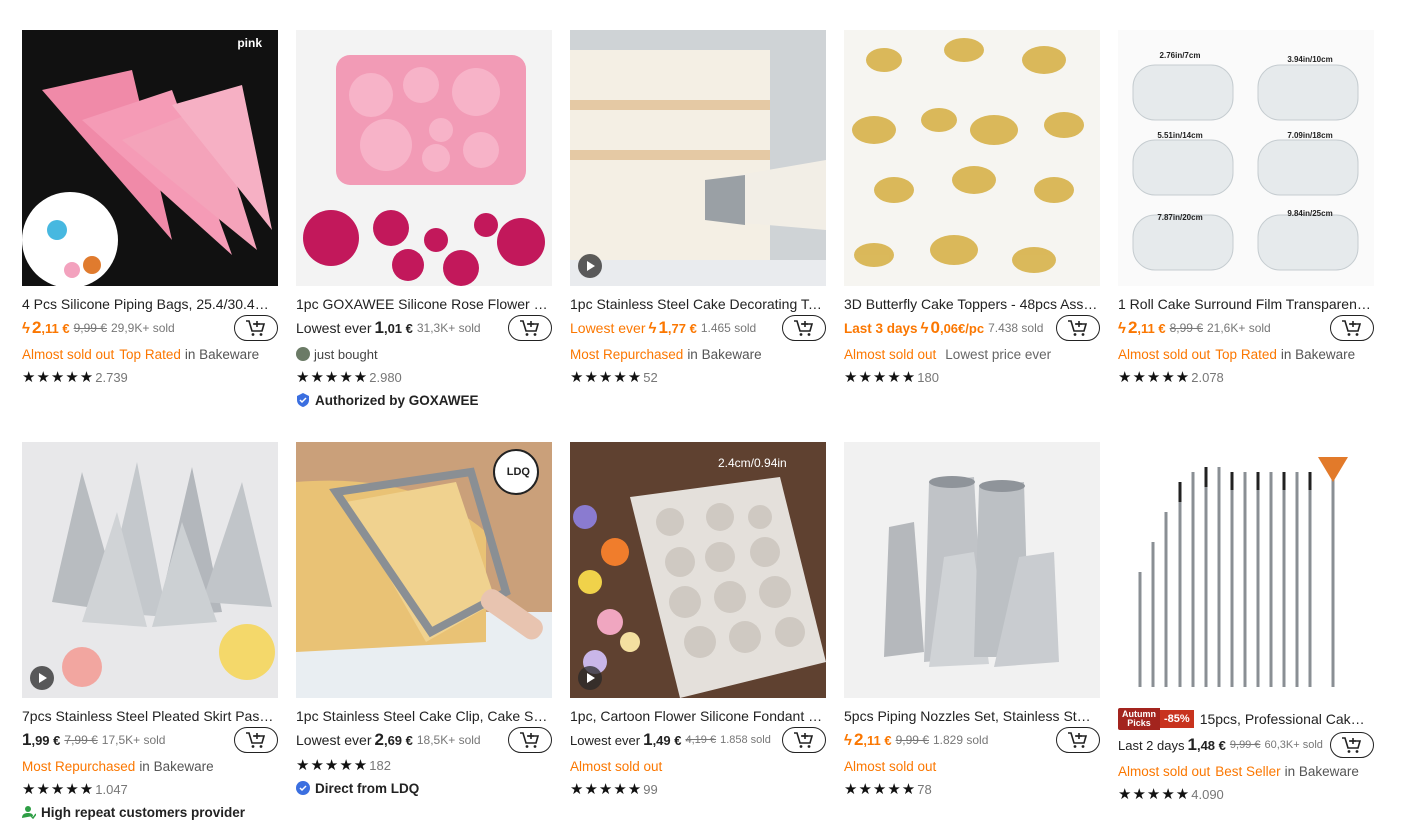 The height and width of the screenshot is (824, 1417). What do you see at coordinates (650, 377) in the screenshot?
I see `rating-count: 52` at bounding box center [650, 377].